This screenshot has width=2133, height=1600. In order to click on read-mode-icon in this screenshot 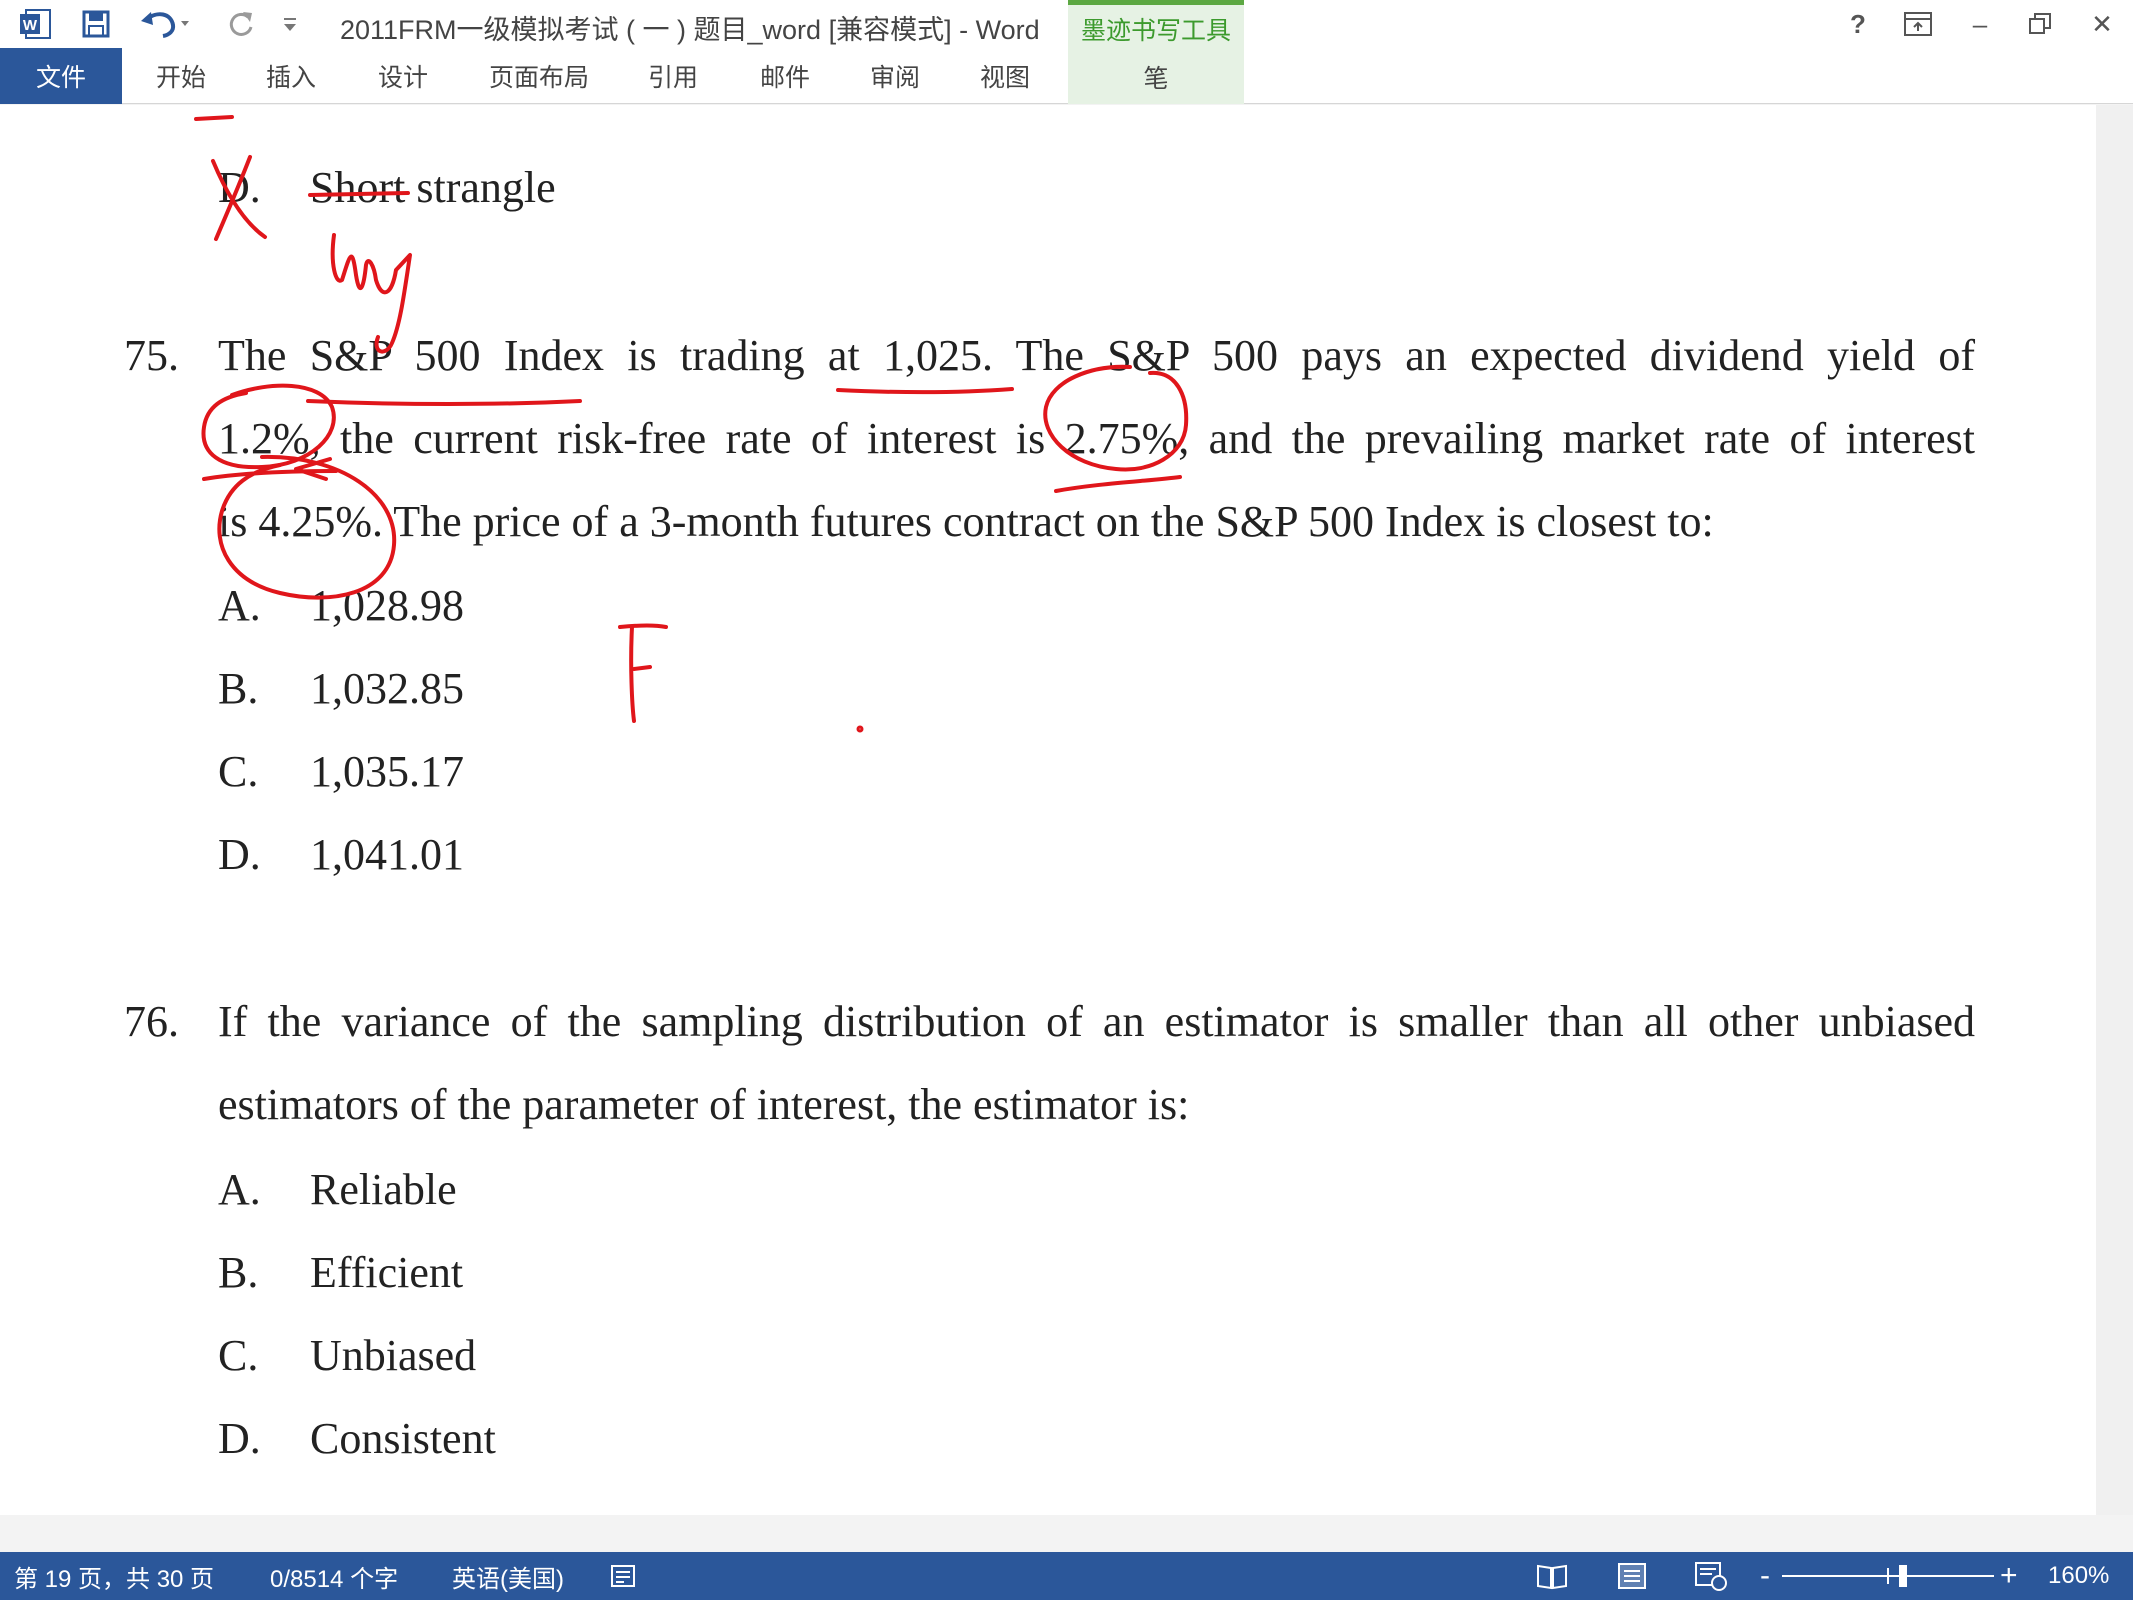, I will do `click(1552, 1576)`.